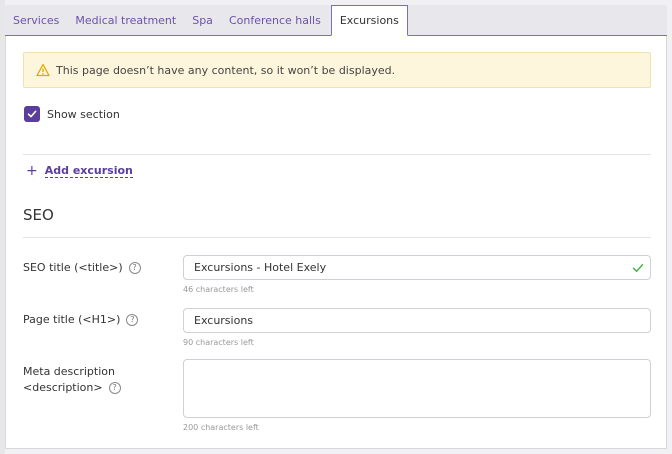 This screenshot has width=672, height=454. What do you see at coordinates (638, 268) in the screenshot?
I see `valid-check-icon` at bounding box center [638, 268].